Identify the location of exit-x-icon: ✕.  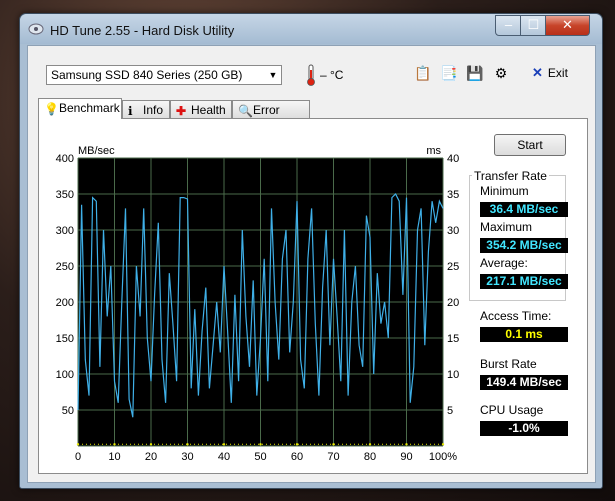
(537, 72).